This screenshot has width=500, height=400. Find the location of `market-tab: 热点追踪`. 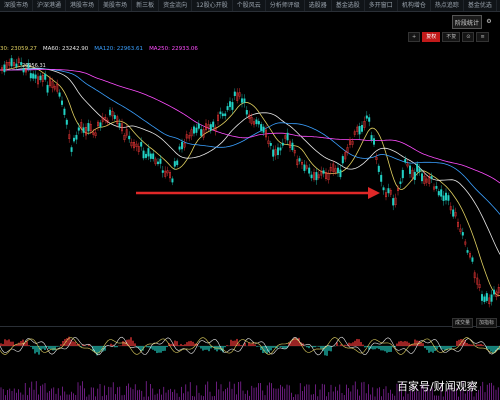

market-tab: 热点追踪 is located at coordinates (447, 5).